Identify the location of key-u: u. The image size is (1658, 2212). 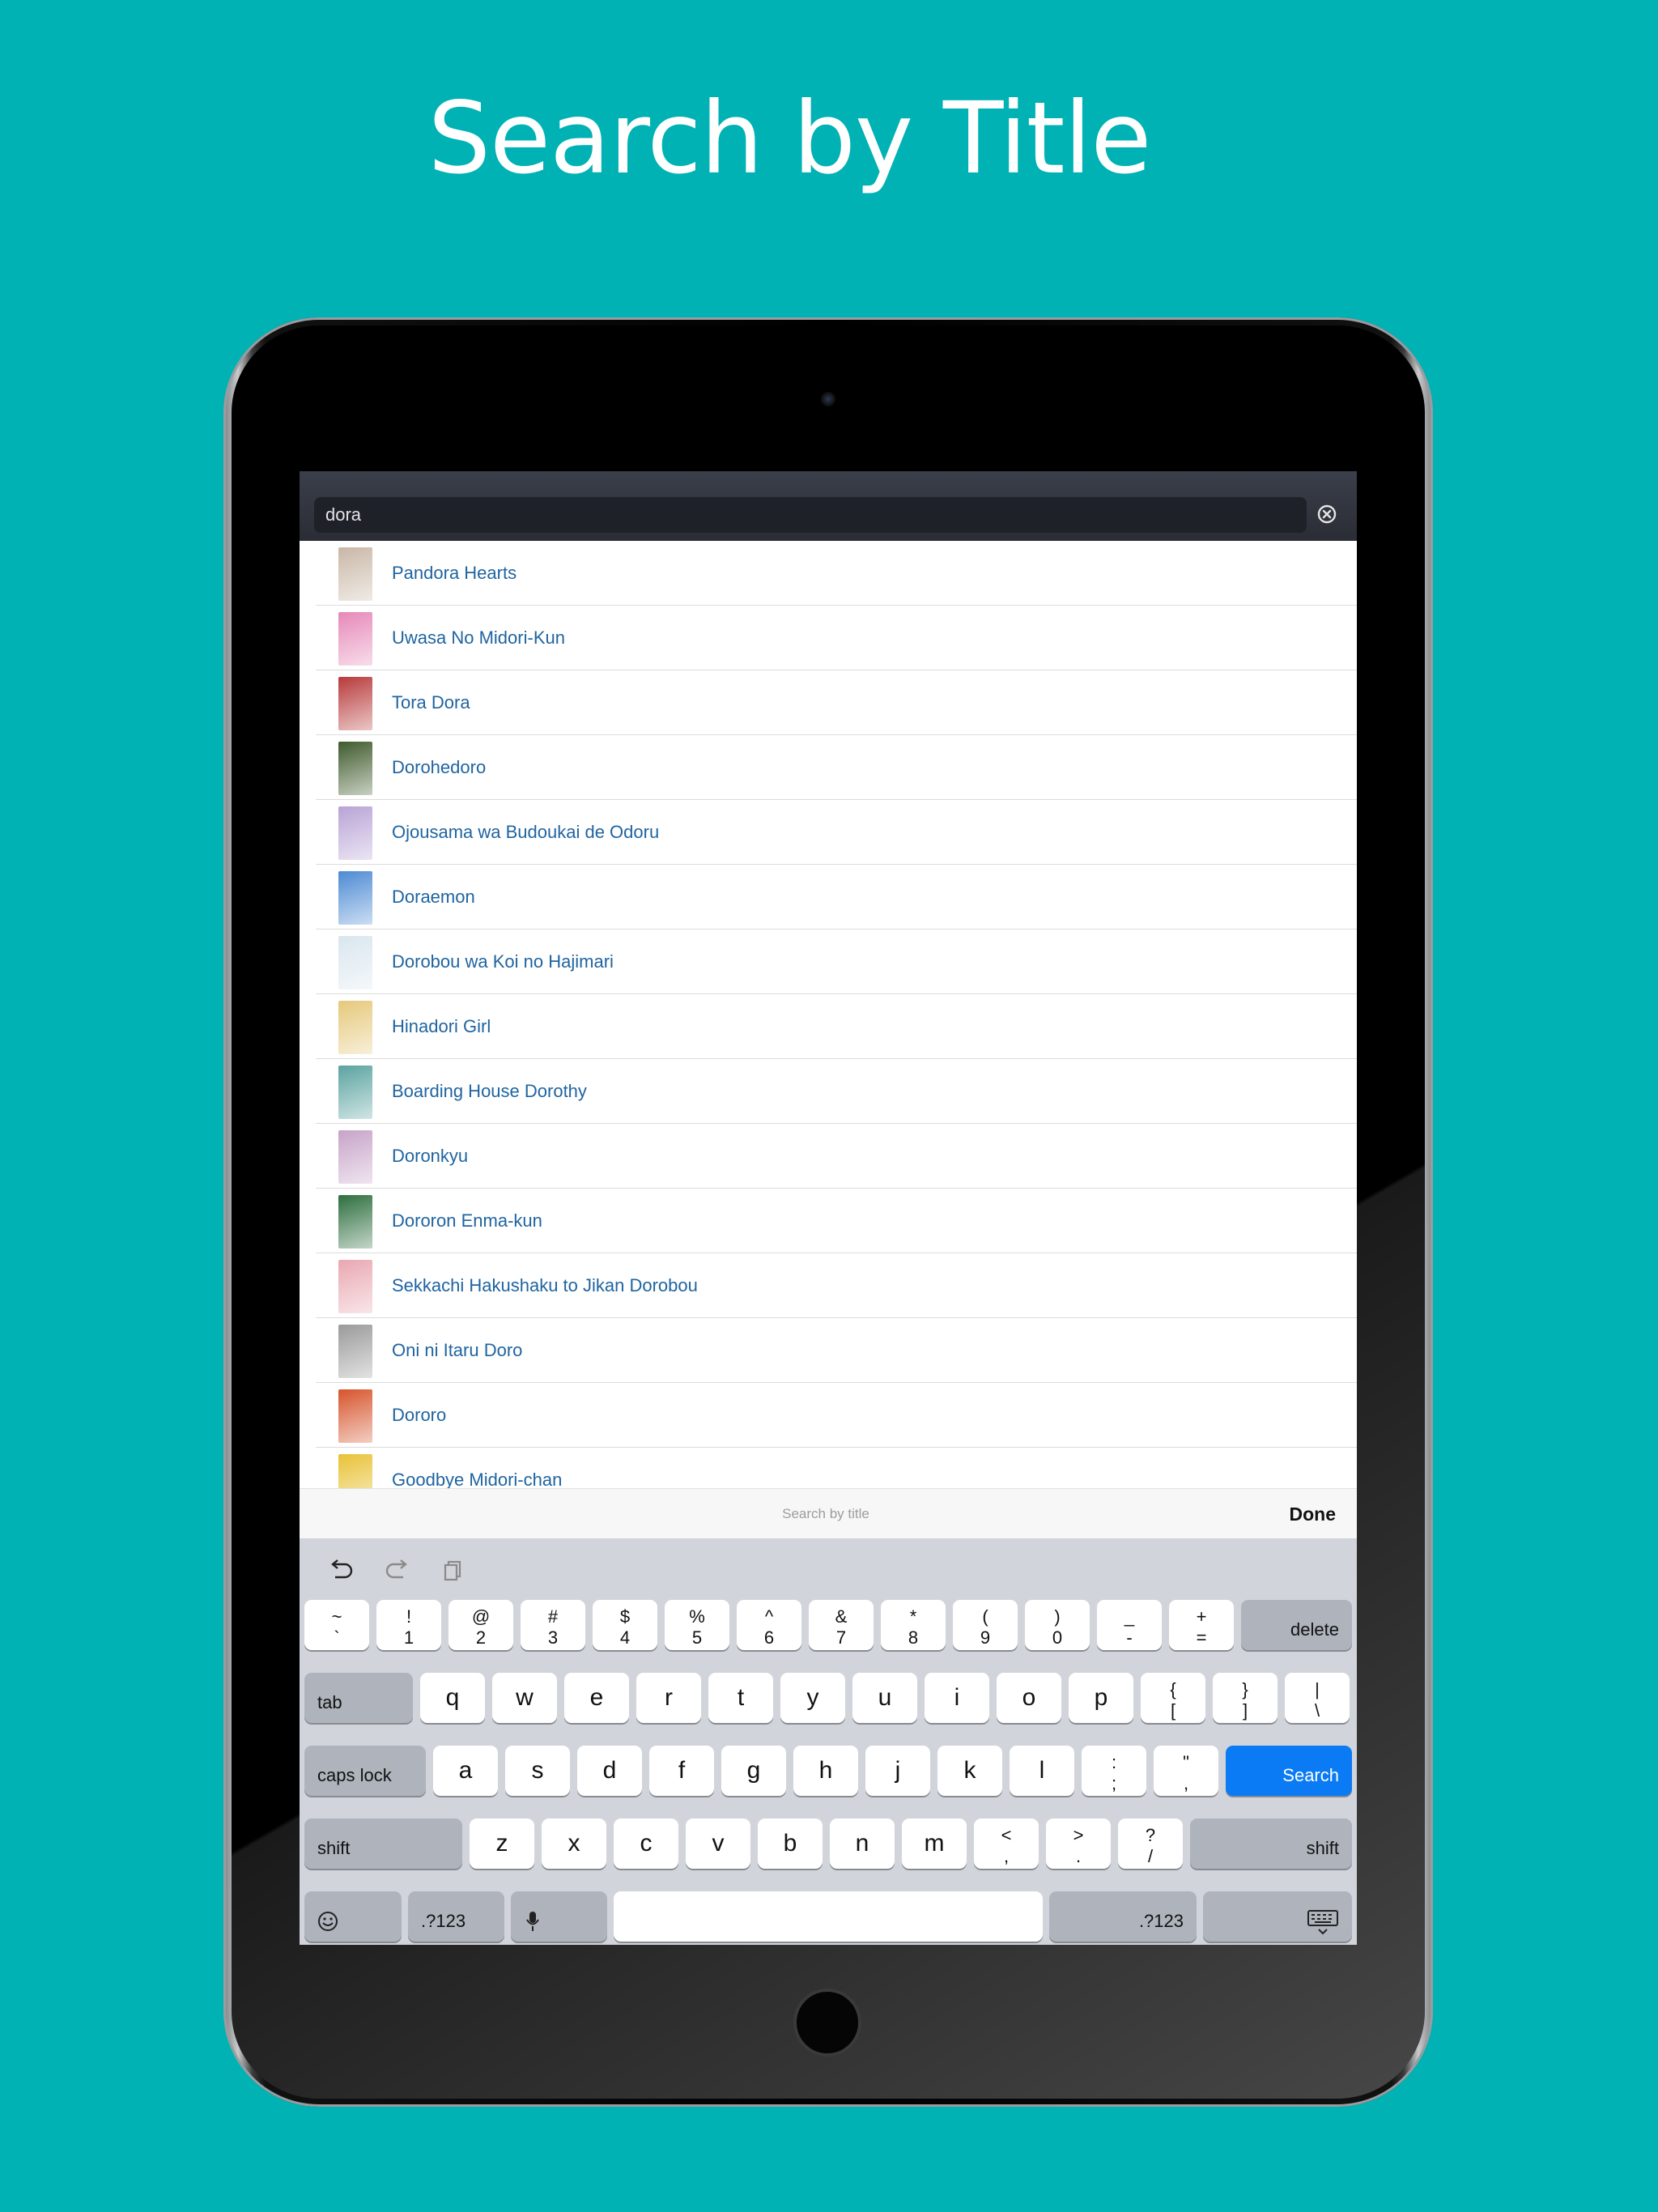
(884, 1698).